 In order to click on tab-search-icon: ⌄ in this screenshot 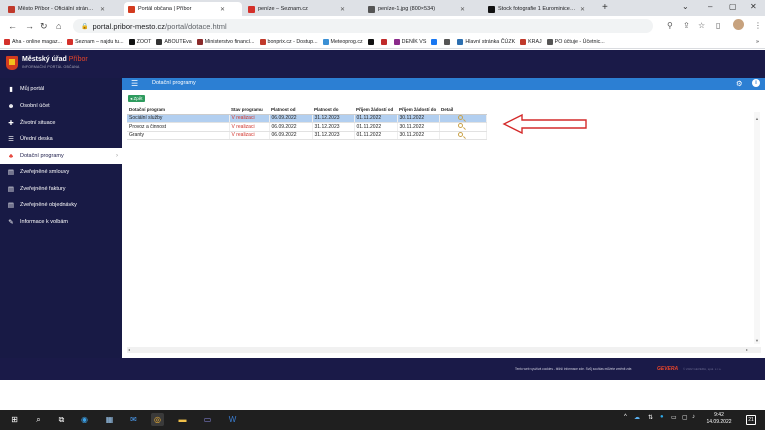, I will do `click(685, 7)`.